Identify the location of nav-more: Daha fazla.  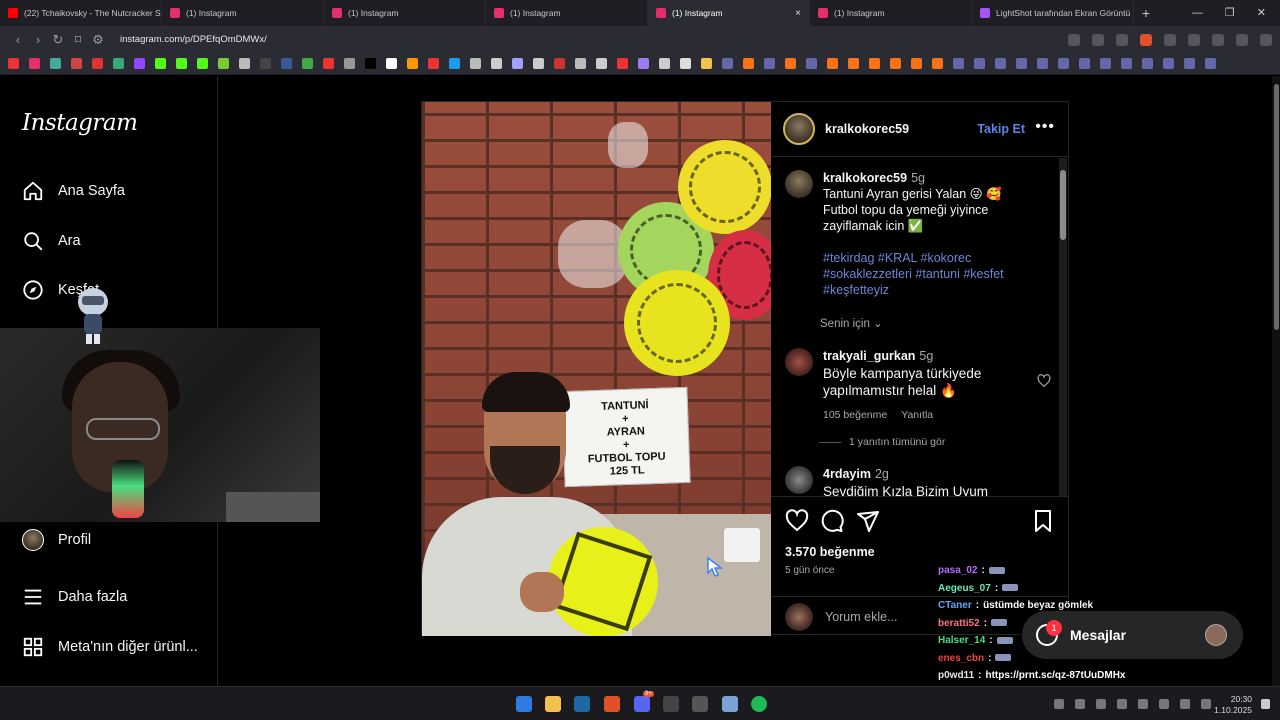
(74, 597).